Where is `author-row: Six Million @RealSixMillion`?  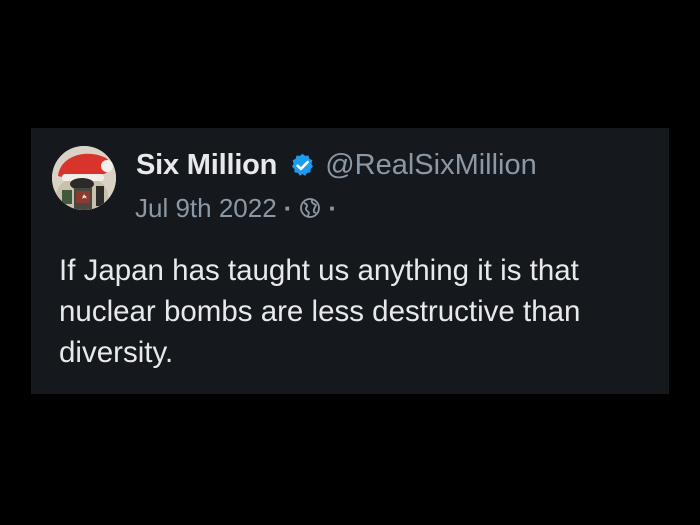
author-row: Six Million @RealSixMillion is located at coordinates (336, 165).